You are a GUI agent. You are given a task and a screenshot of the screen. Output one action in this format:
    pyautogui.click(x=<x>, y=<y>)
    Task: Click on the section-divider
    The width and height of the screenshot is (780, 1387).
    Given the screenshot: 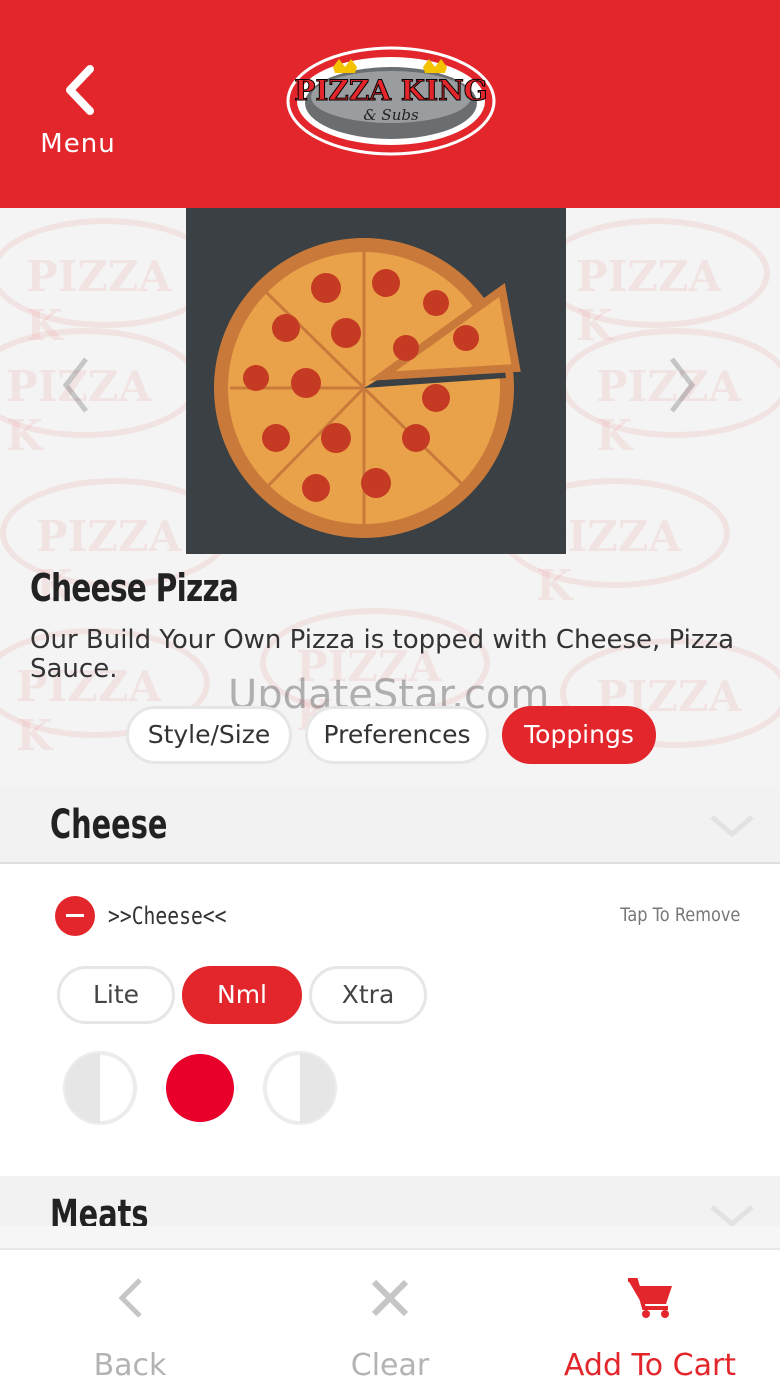 What is the action you would take?
    pyautogui.click(x=390, y=1237)
    